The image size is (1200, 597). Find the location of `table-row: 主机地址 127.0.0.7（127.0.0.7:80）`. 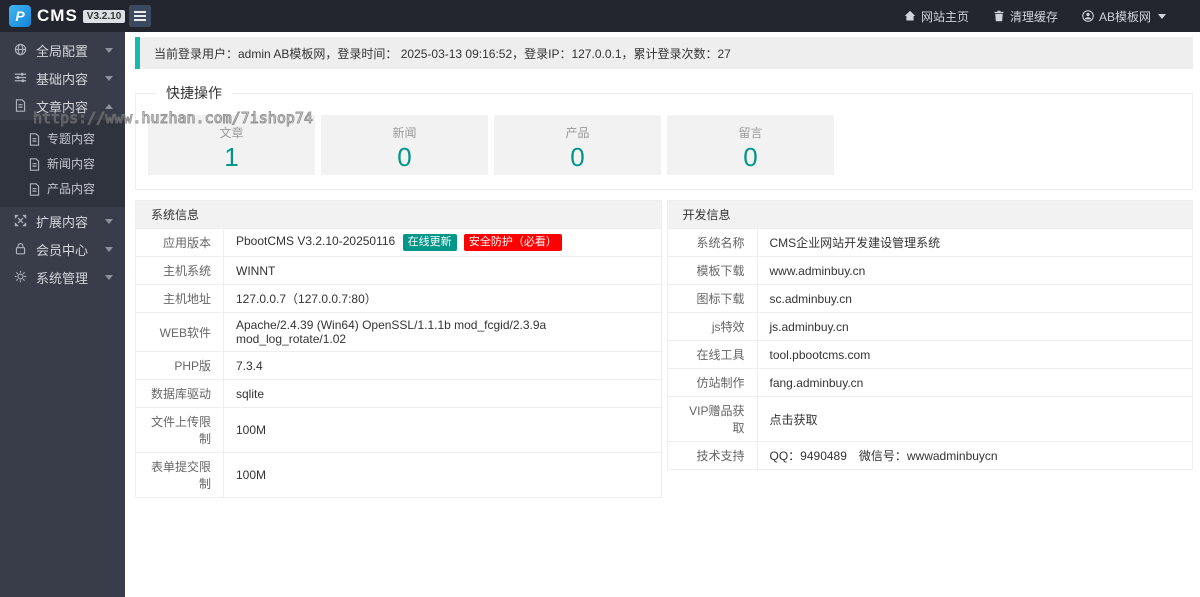

table-row: 主机地址 127.0.0.7（127.0.0.7:80） is located at coordinates (398, 299).